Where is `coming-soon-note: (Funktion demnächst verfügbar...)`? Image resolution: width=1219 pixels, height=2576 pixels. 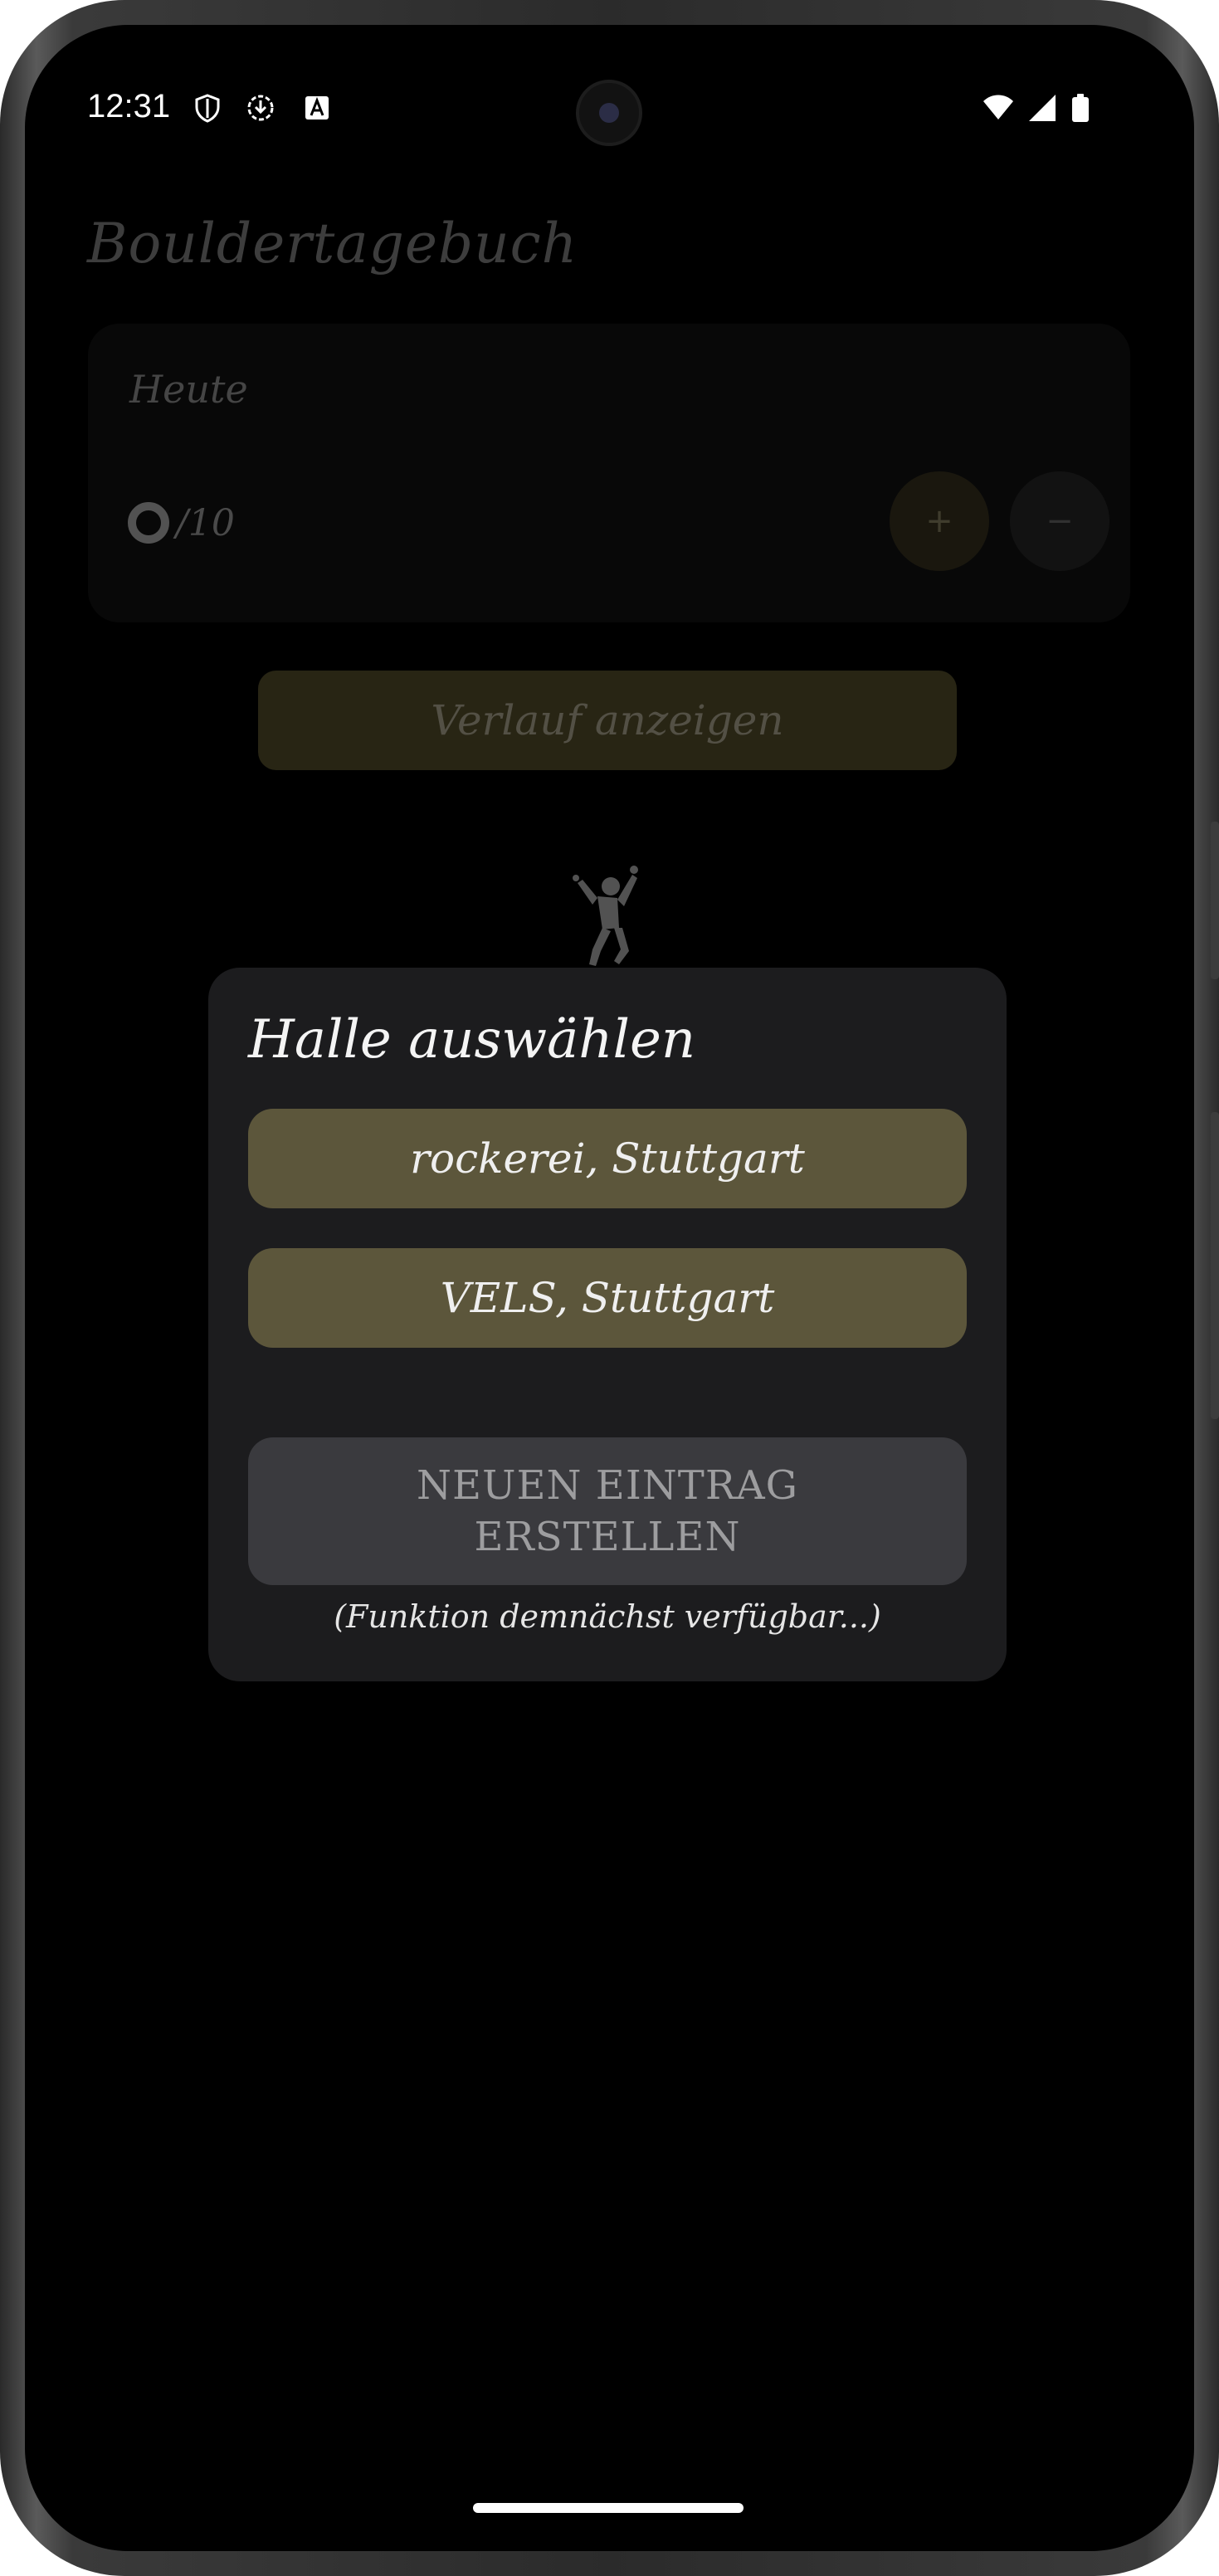 coming-soon-note: (Funktion demnächst verfügbar...) is located at coordinates (608, 1617).